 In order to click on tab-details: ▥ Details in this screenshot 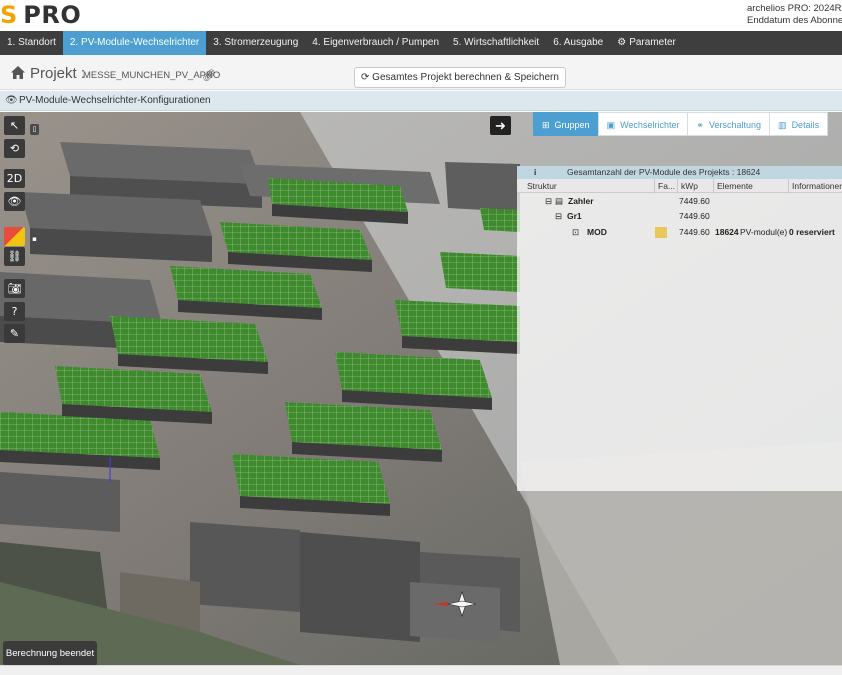, I will do `click(799, 124)`.